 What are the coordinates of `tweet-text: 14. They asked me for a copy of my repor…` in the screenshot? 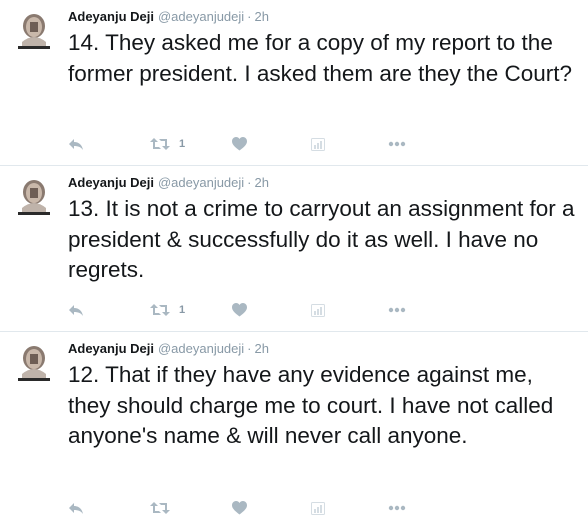 It's located at (320, 58).